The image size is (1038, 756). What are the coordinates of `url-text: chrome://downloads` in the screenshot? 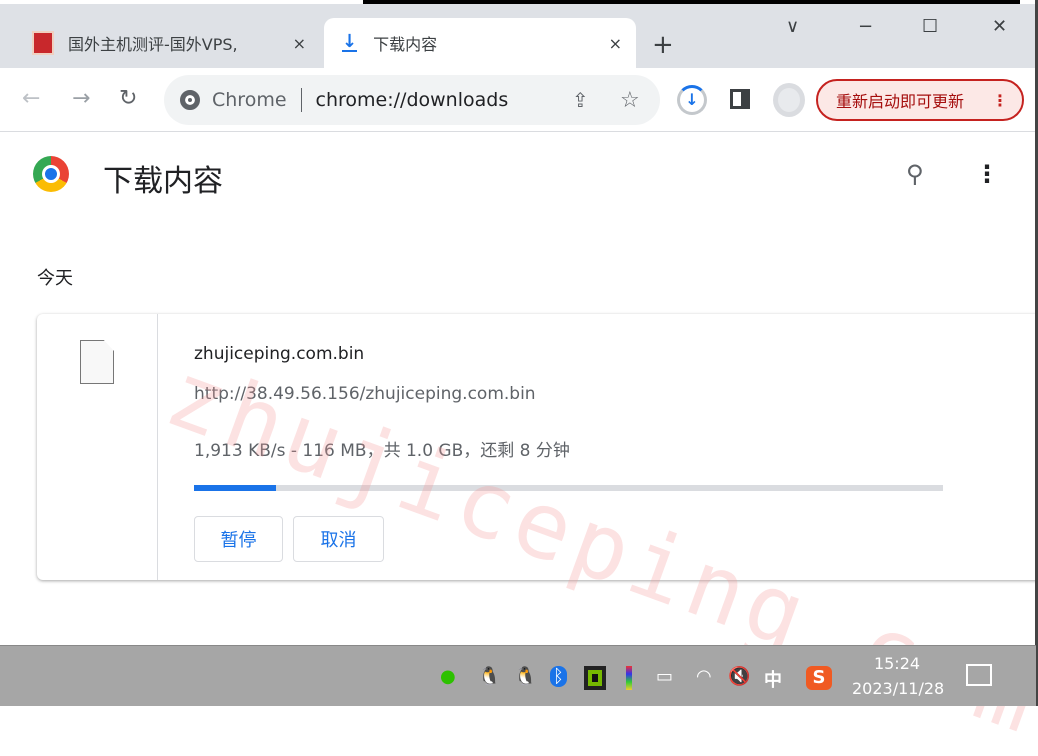 It's located at (412, 100).